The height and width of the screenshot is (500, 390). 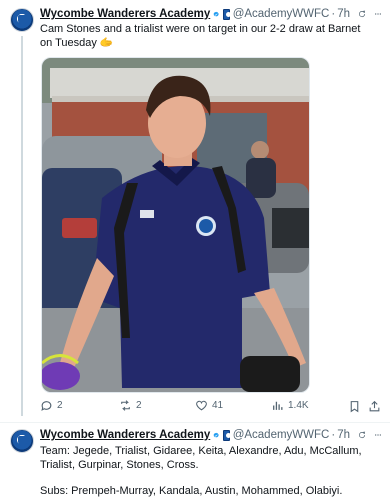 I want to click on reply-count: 2, so click(x=60, y=405).